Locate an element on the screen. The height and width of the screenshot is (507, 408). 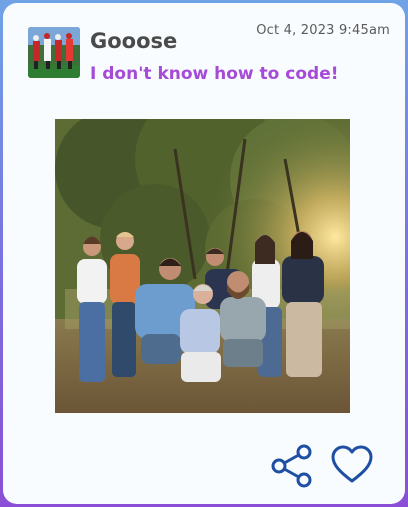
share-icon is located at coordinates (291, 466).